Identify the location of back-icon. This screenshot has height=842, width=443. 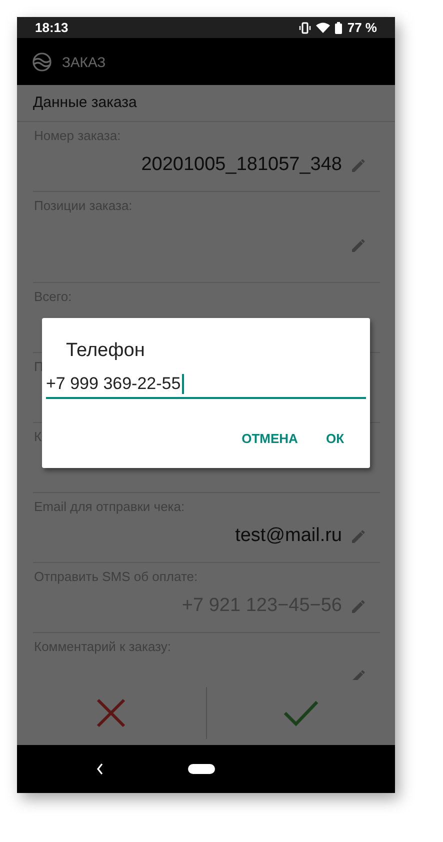
(100, 769).